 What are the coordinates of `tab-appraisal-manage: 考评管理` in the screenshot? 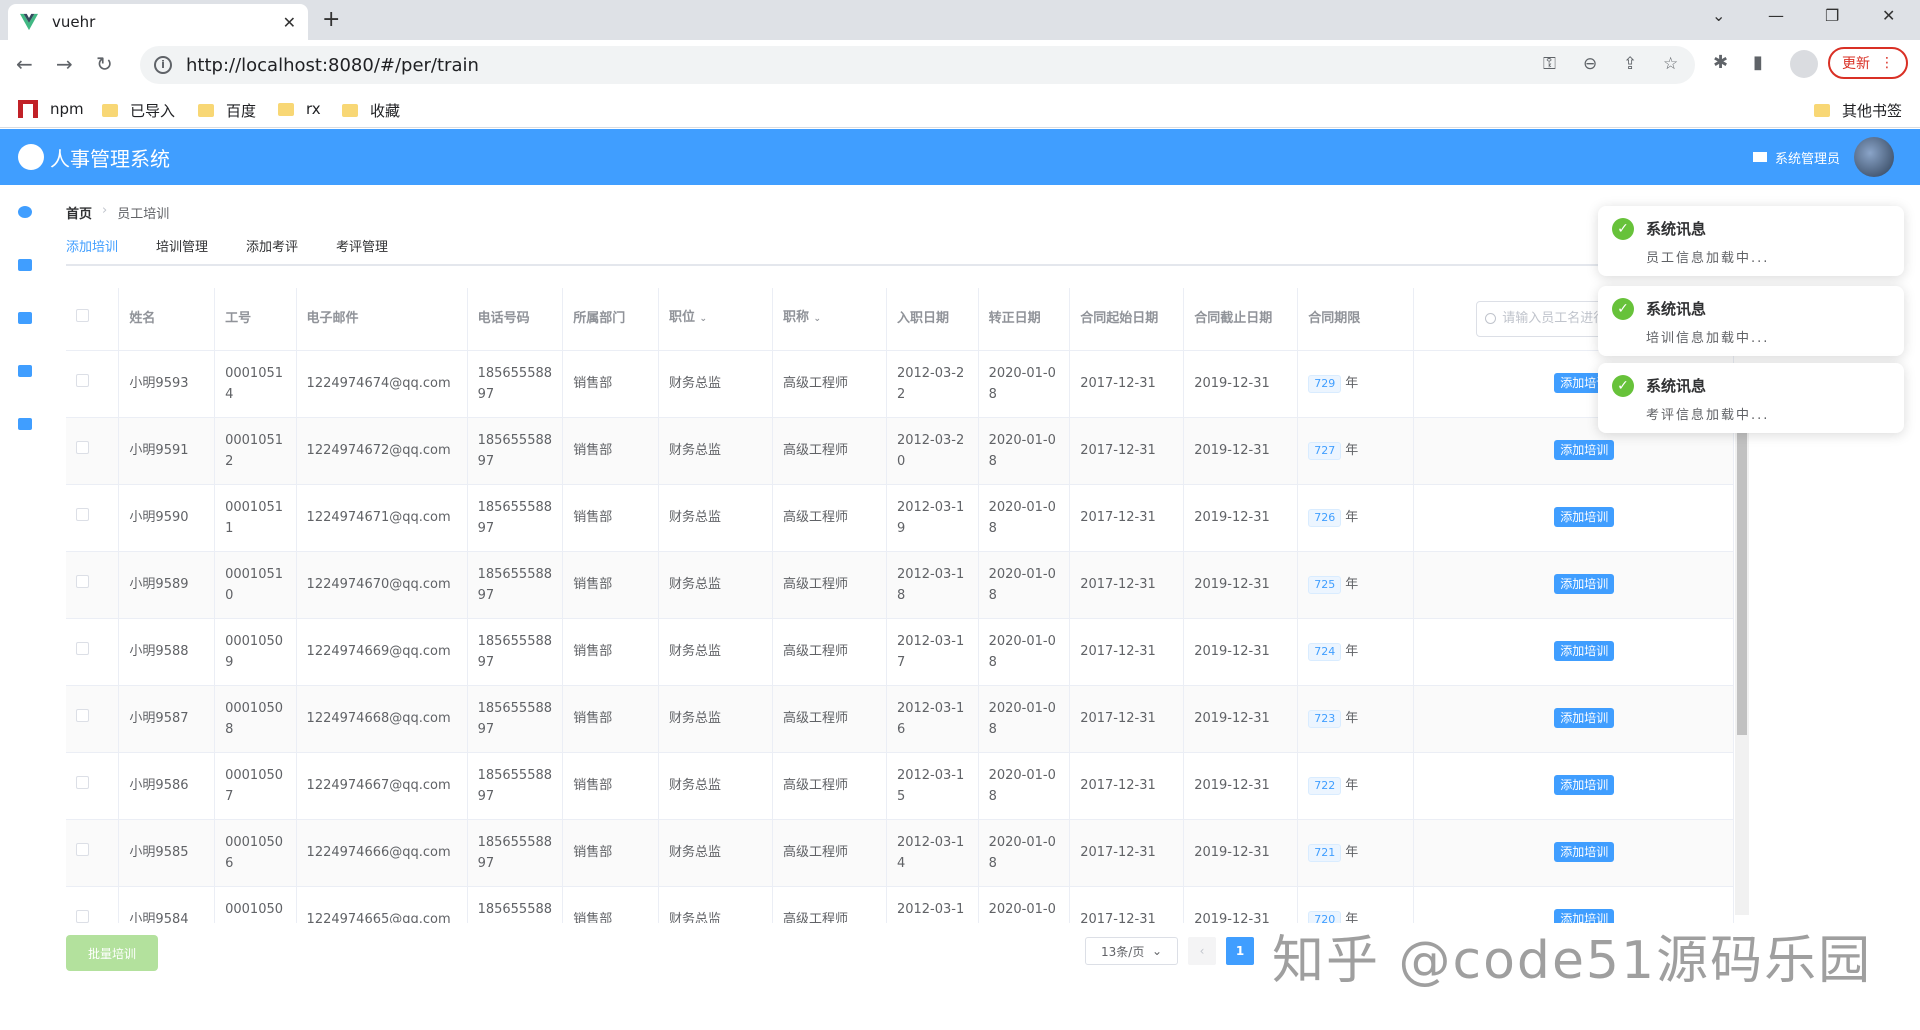 It's located at (362, 251).